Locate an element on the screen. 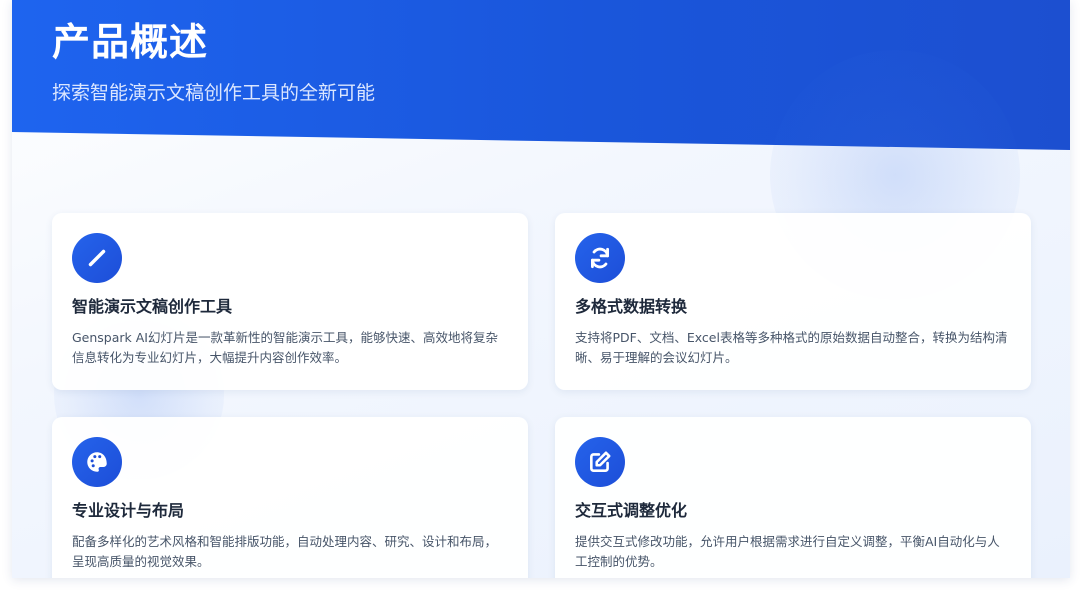 The image size is (1080, 593). card-title: 多格式数据转换 is located at coordinates (631, 306).